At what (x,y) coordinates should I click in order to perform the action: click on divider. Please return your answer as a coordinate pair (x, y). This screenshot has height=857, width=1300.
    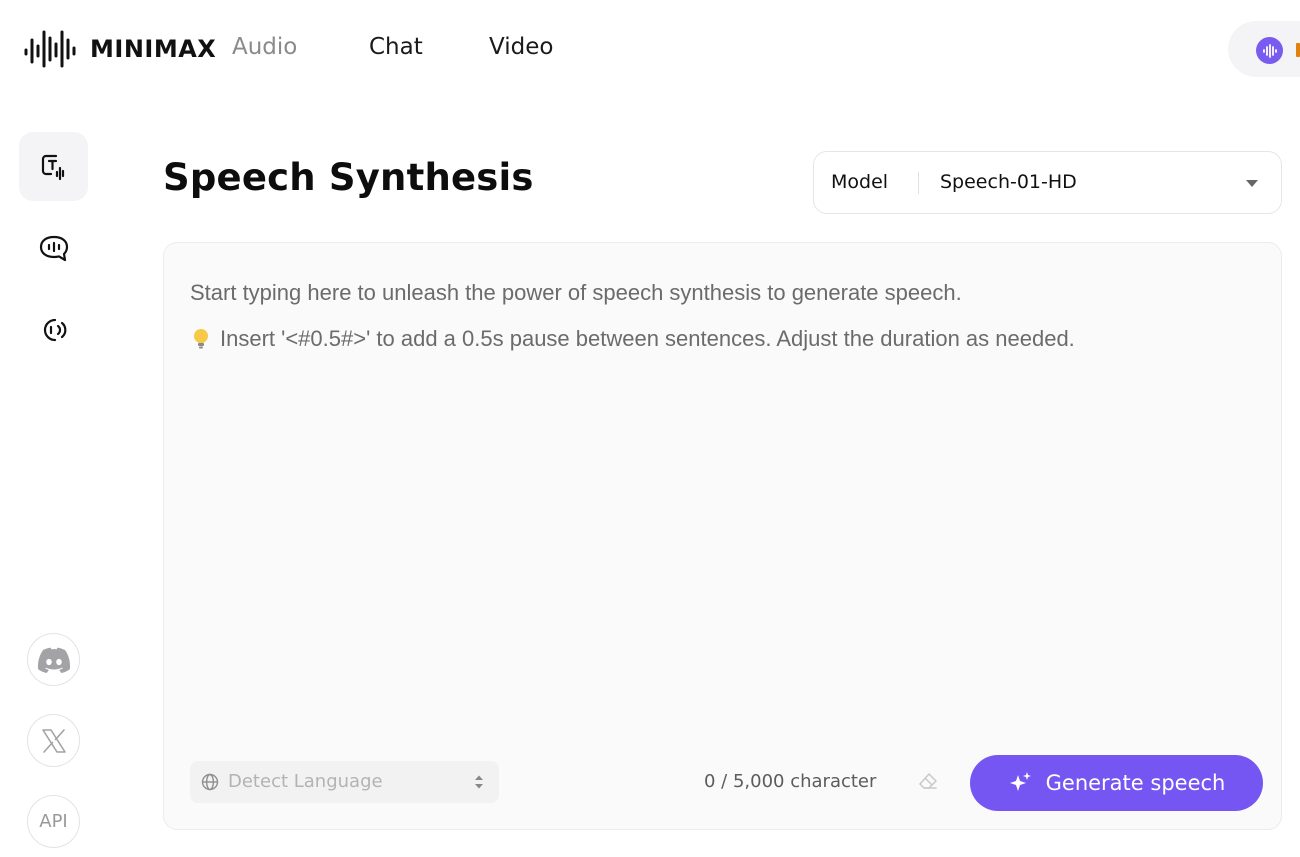
    Looking at the image, I should click on (918, 183).